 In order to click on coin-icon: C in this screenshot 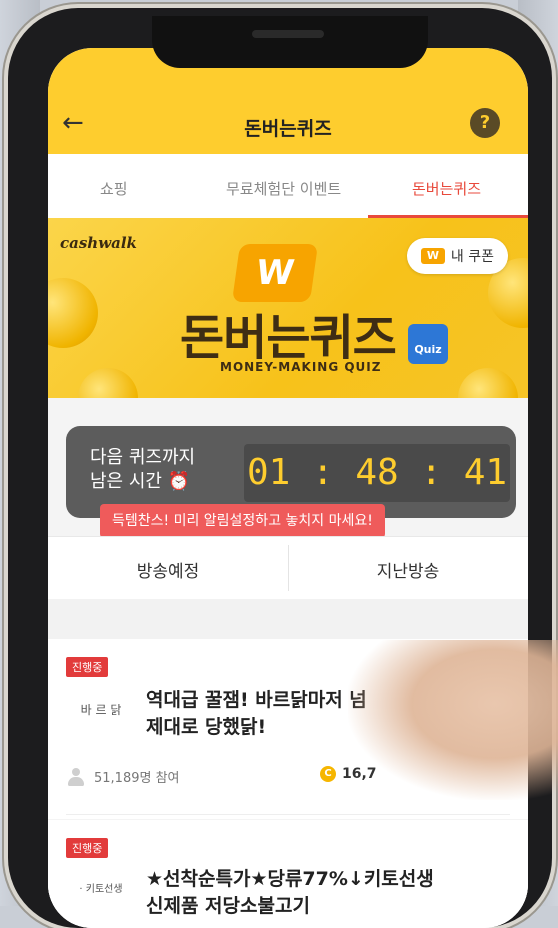, I will do `click(328, 774)`.